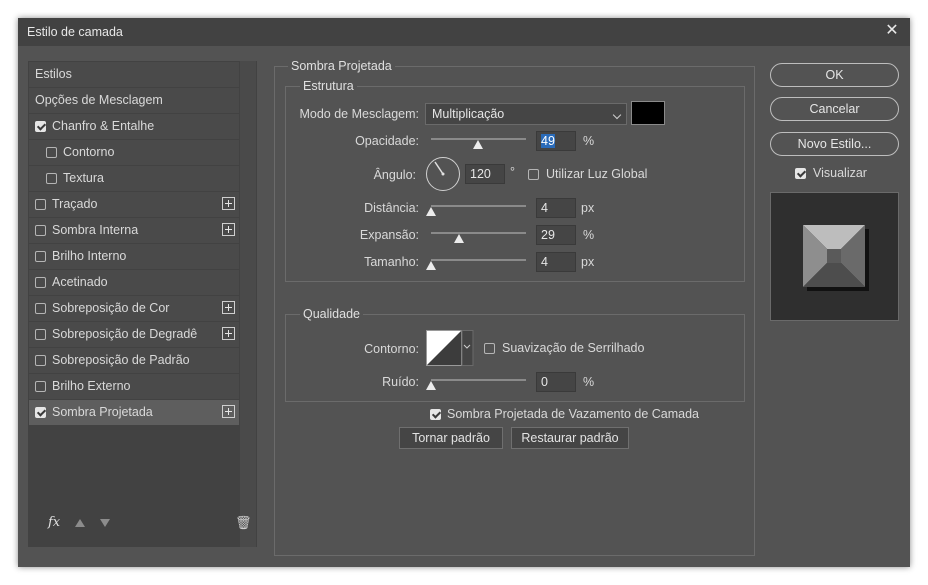 This screenshot has height=585, width=928. Describe the element at coordinates (75, 204) in the screenshot. I see `style-item-label: Traçado` at that location.